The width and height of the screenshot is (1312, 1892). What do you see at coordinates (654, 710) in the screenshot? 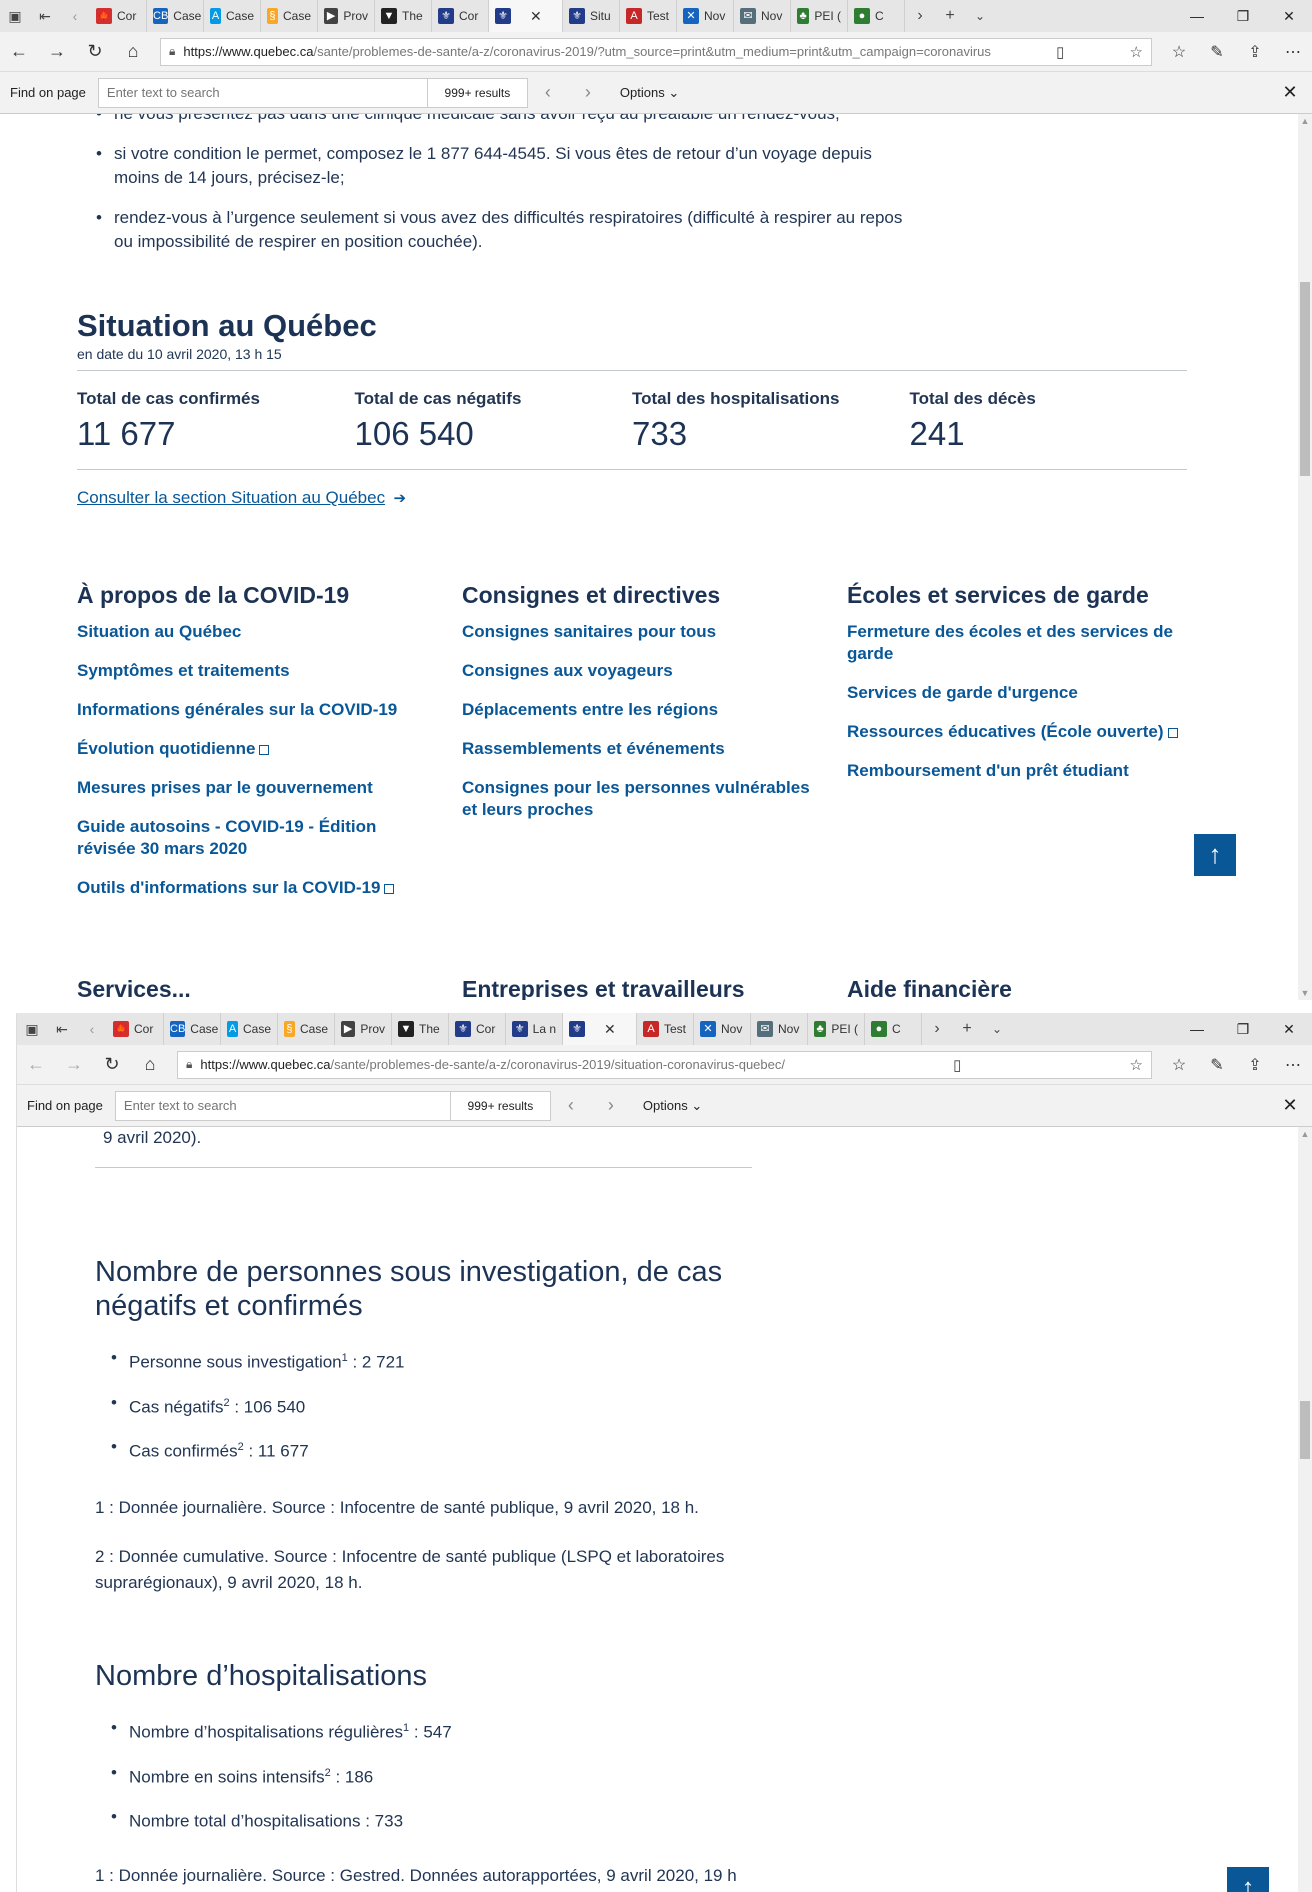
I see `topic-link: Déplacements entre les régions` at bounding box center [654, 710].